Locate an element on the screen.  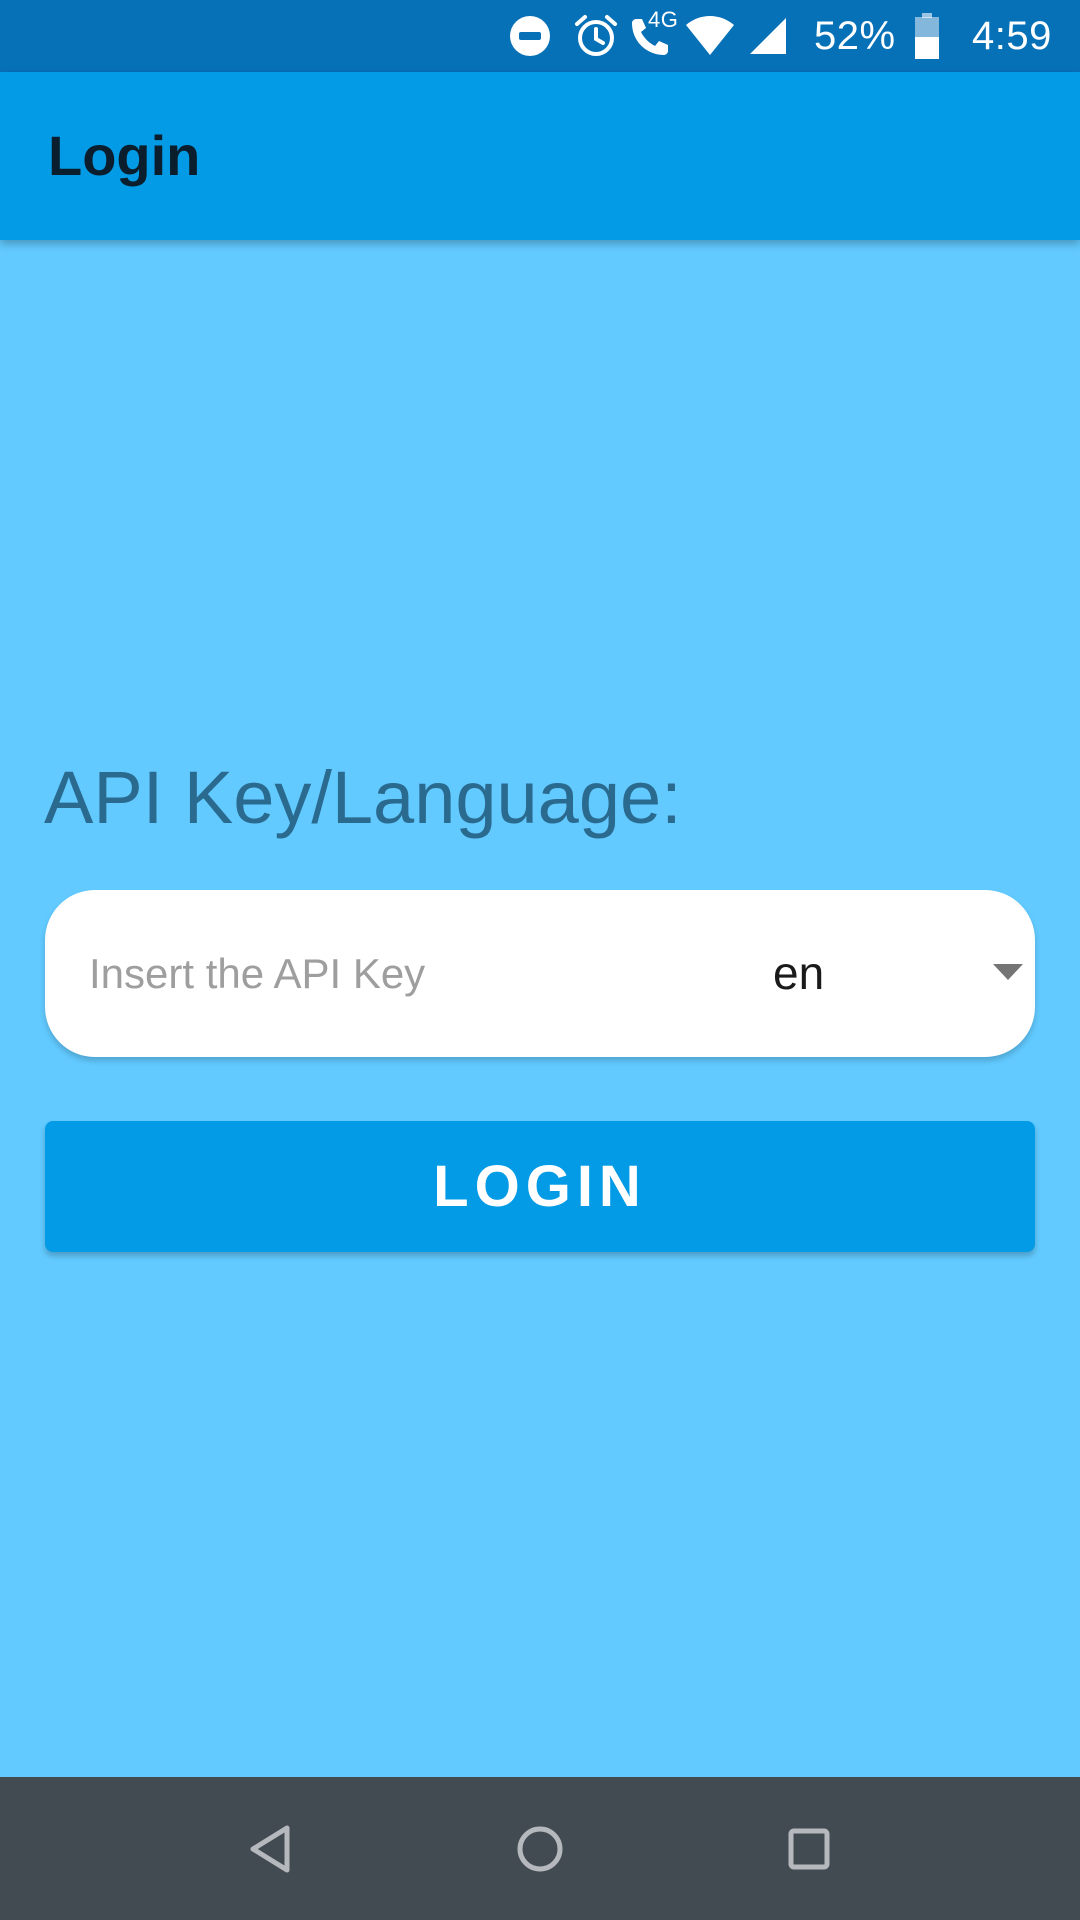
nav-home-button is located at coordinates (540, 1848).